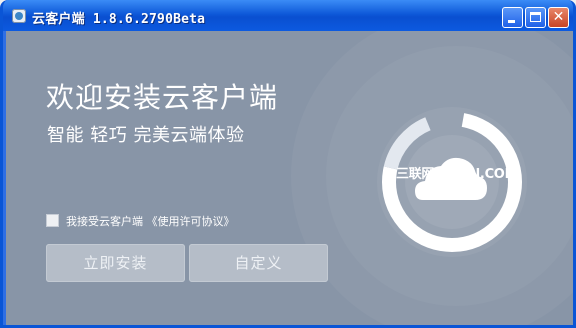 Image resolution: width=576 pixels, height=328 pixels. I want to click on maximize-button, so click(535, 17).